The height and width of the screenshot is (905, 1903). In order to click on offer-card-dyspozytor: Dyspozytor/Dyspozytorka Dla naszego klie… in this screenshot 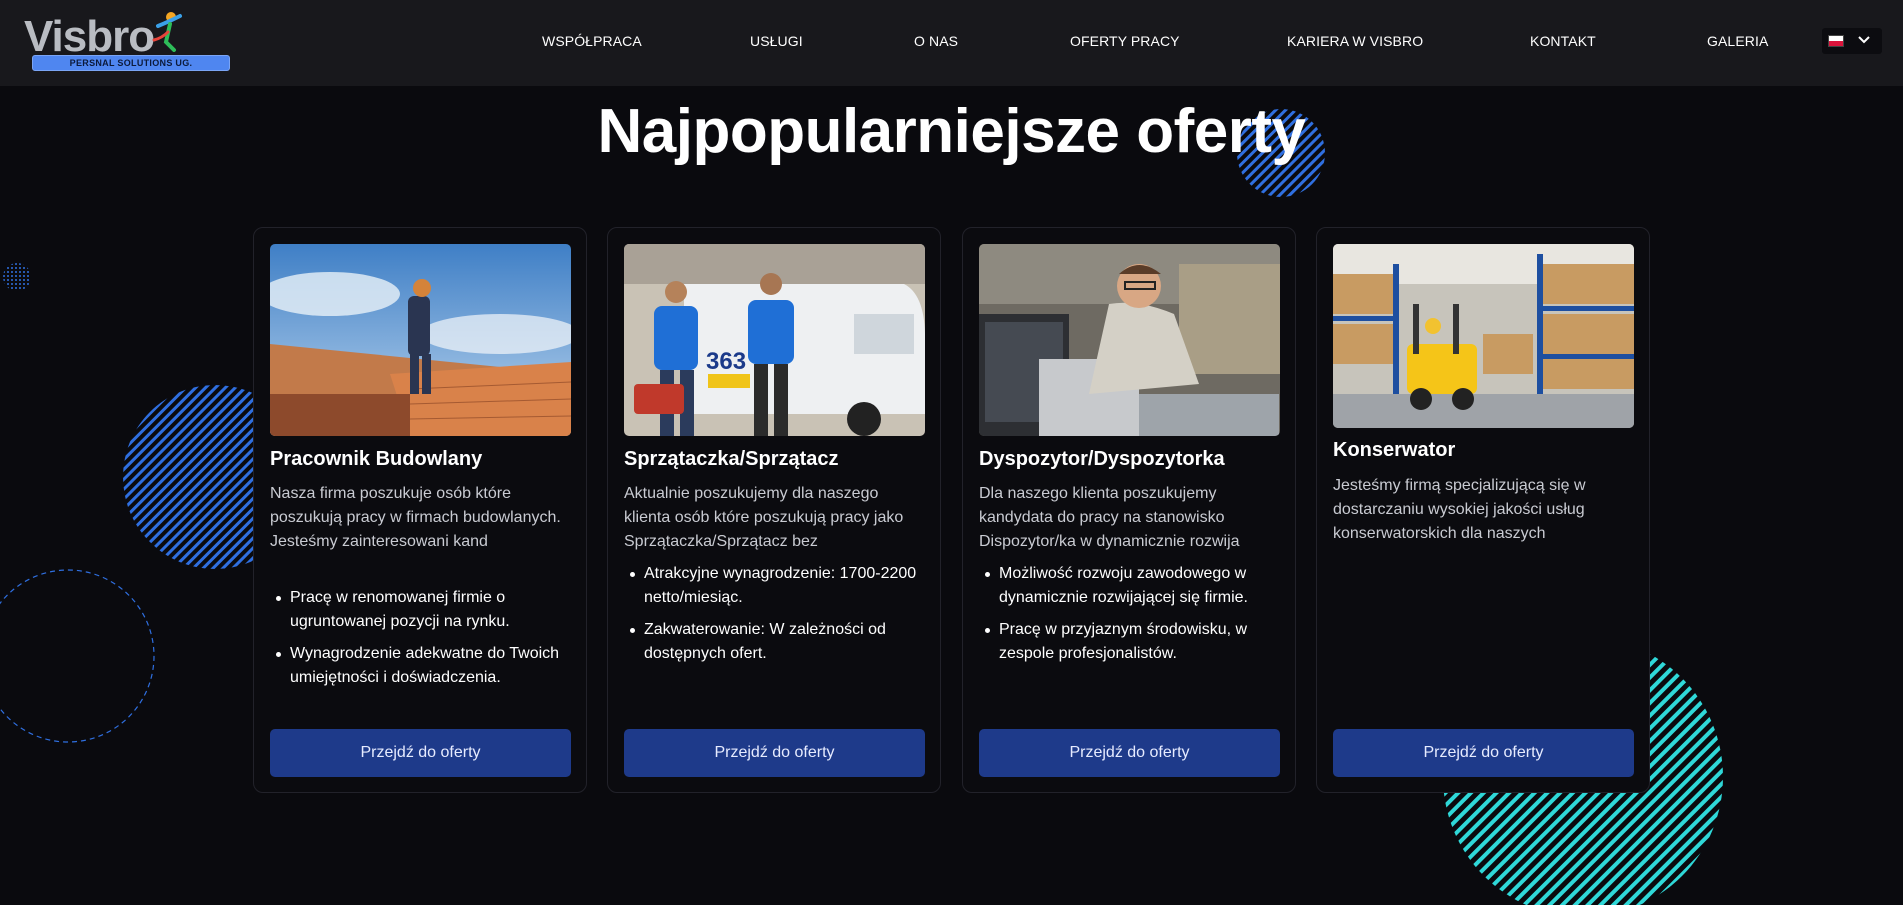, I will do `click(1129, 510)`.